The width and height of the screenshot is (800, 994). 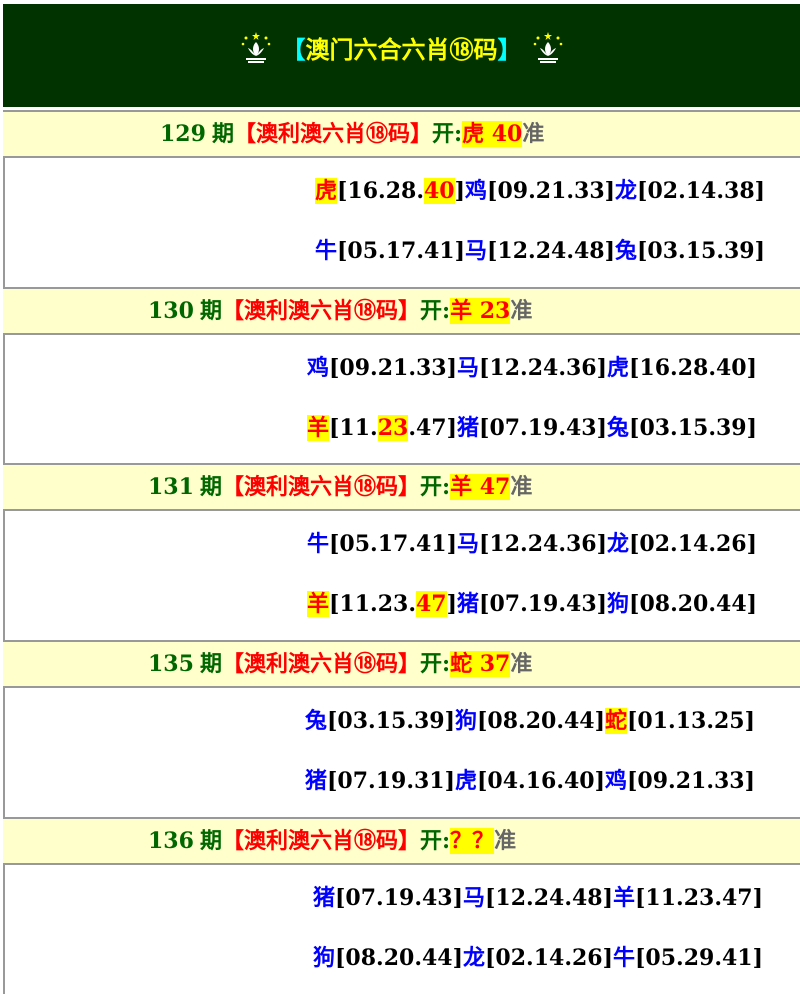 I want to click on hit-number: 40, so click(x=439, y=191).